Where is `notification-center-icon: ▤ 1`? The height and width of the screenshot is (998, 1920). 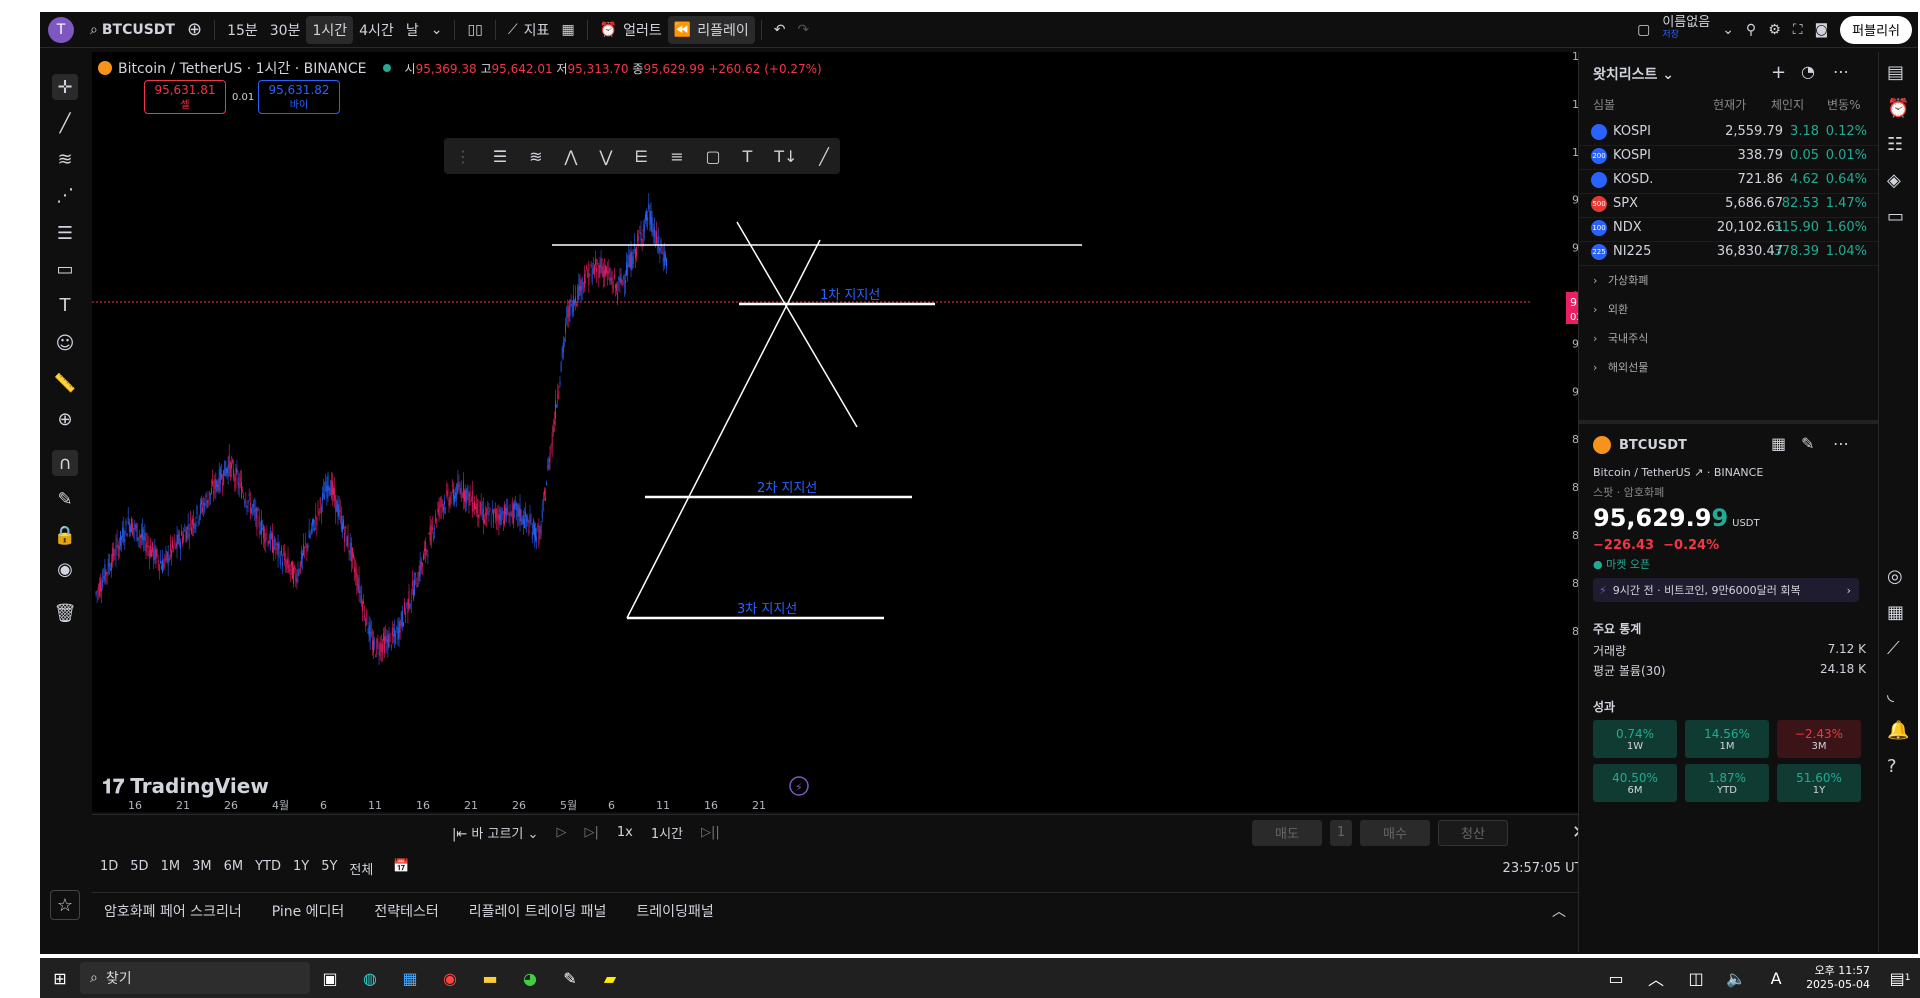 notification-center-icon: ▤ 1 is located at coordinates (1900, 978).